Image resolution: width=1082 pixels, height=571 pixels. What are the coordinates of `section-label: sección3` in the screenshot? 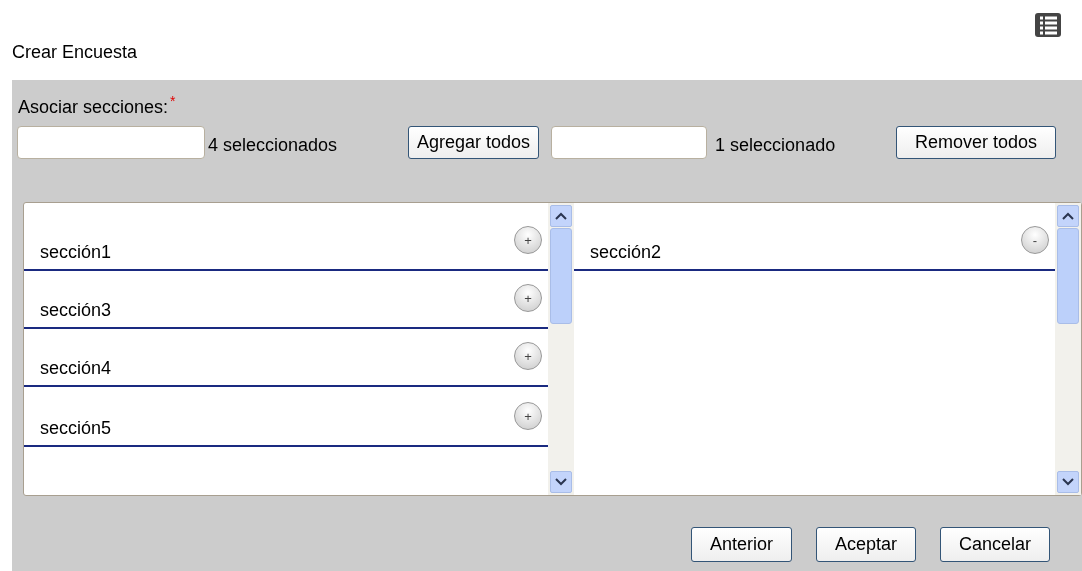 It's located at (76, 310).